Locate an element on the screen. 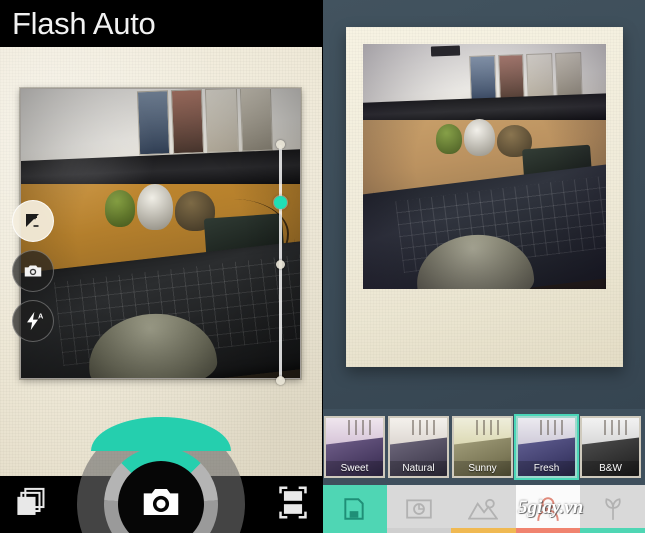  tab-scene is located at coordinates (483, 509).